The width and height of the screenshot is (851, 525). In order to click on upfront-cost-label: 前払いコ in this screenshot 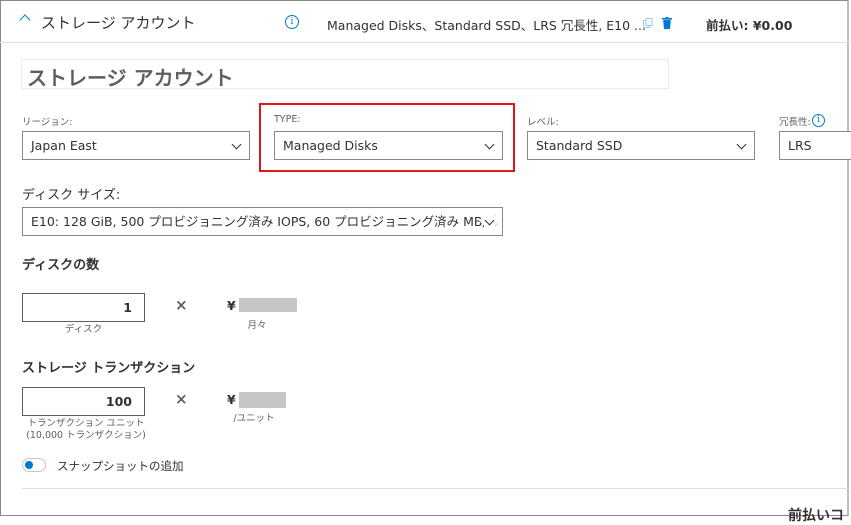, I will do `click(816, 516)`.